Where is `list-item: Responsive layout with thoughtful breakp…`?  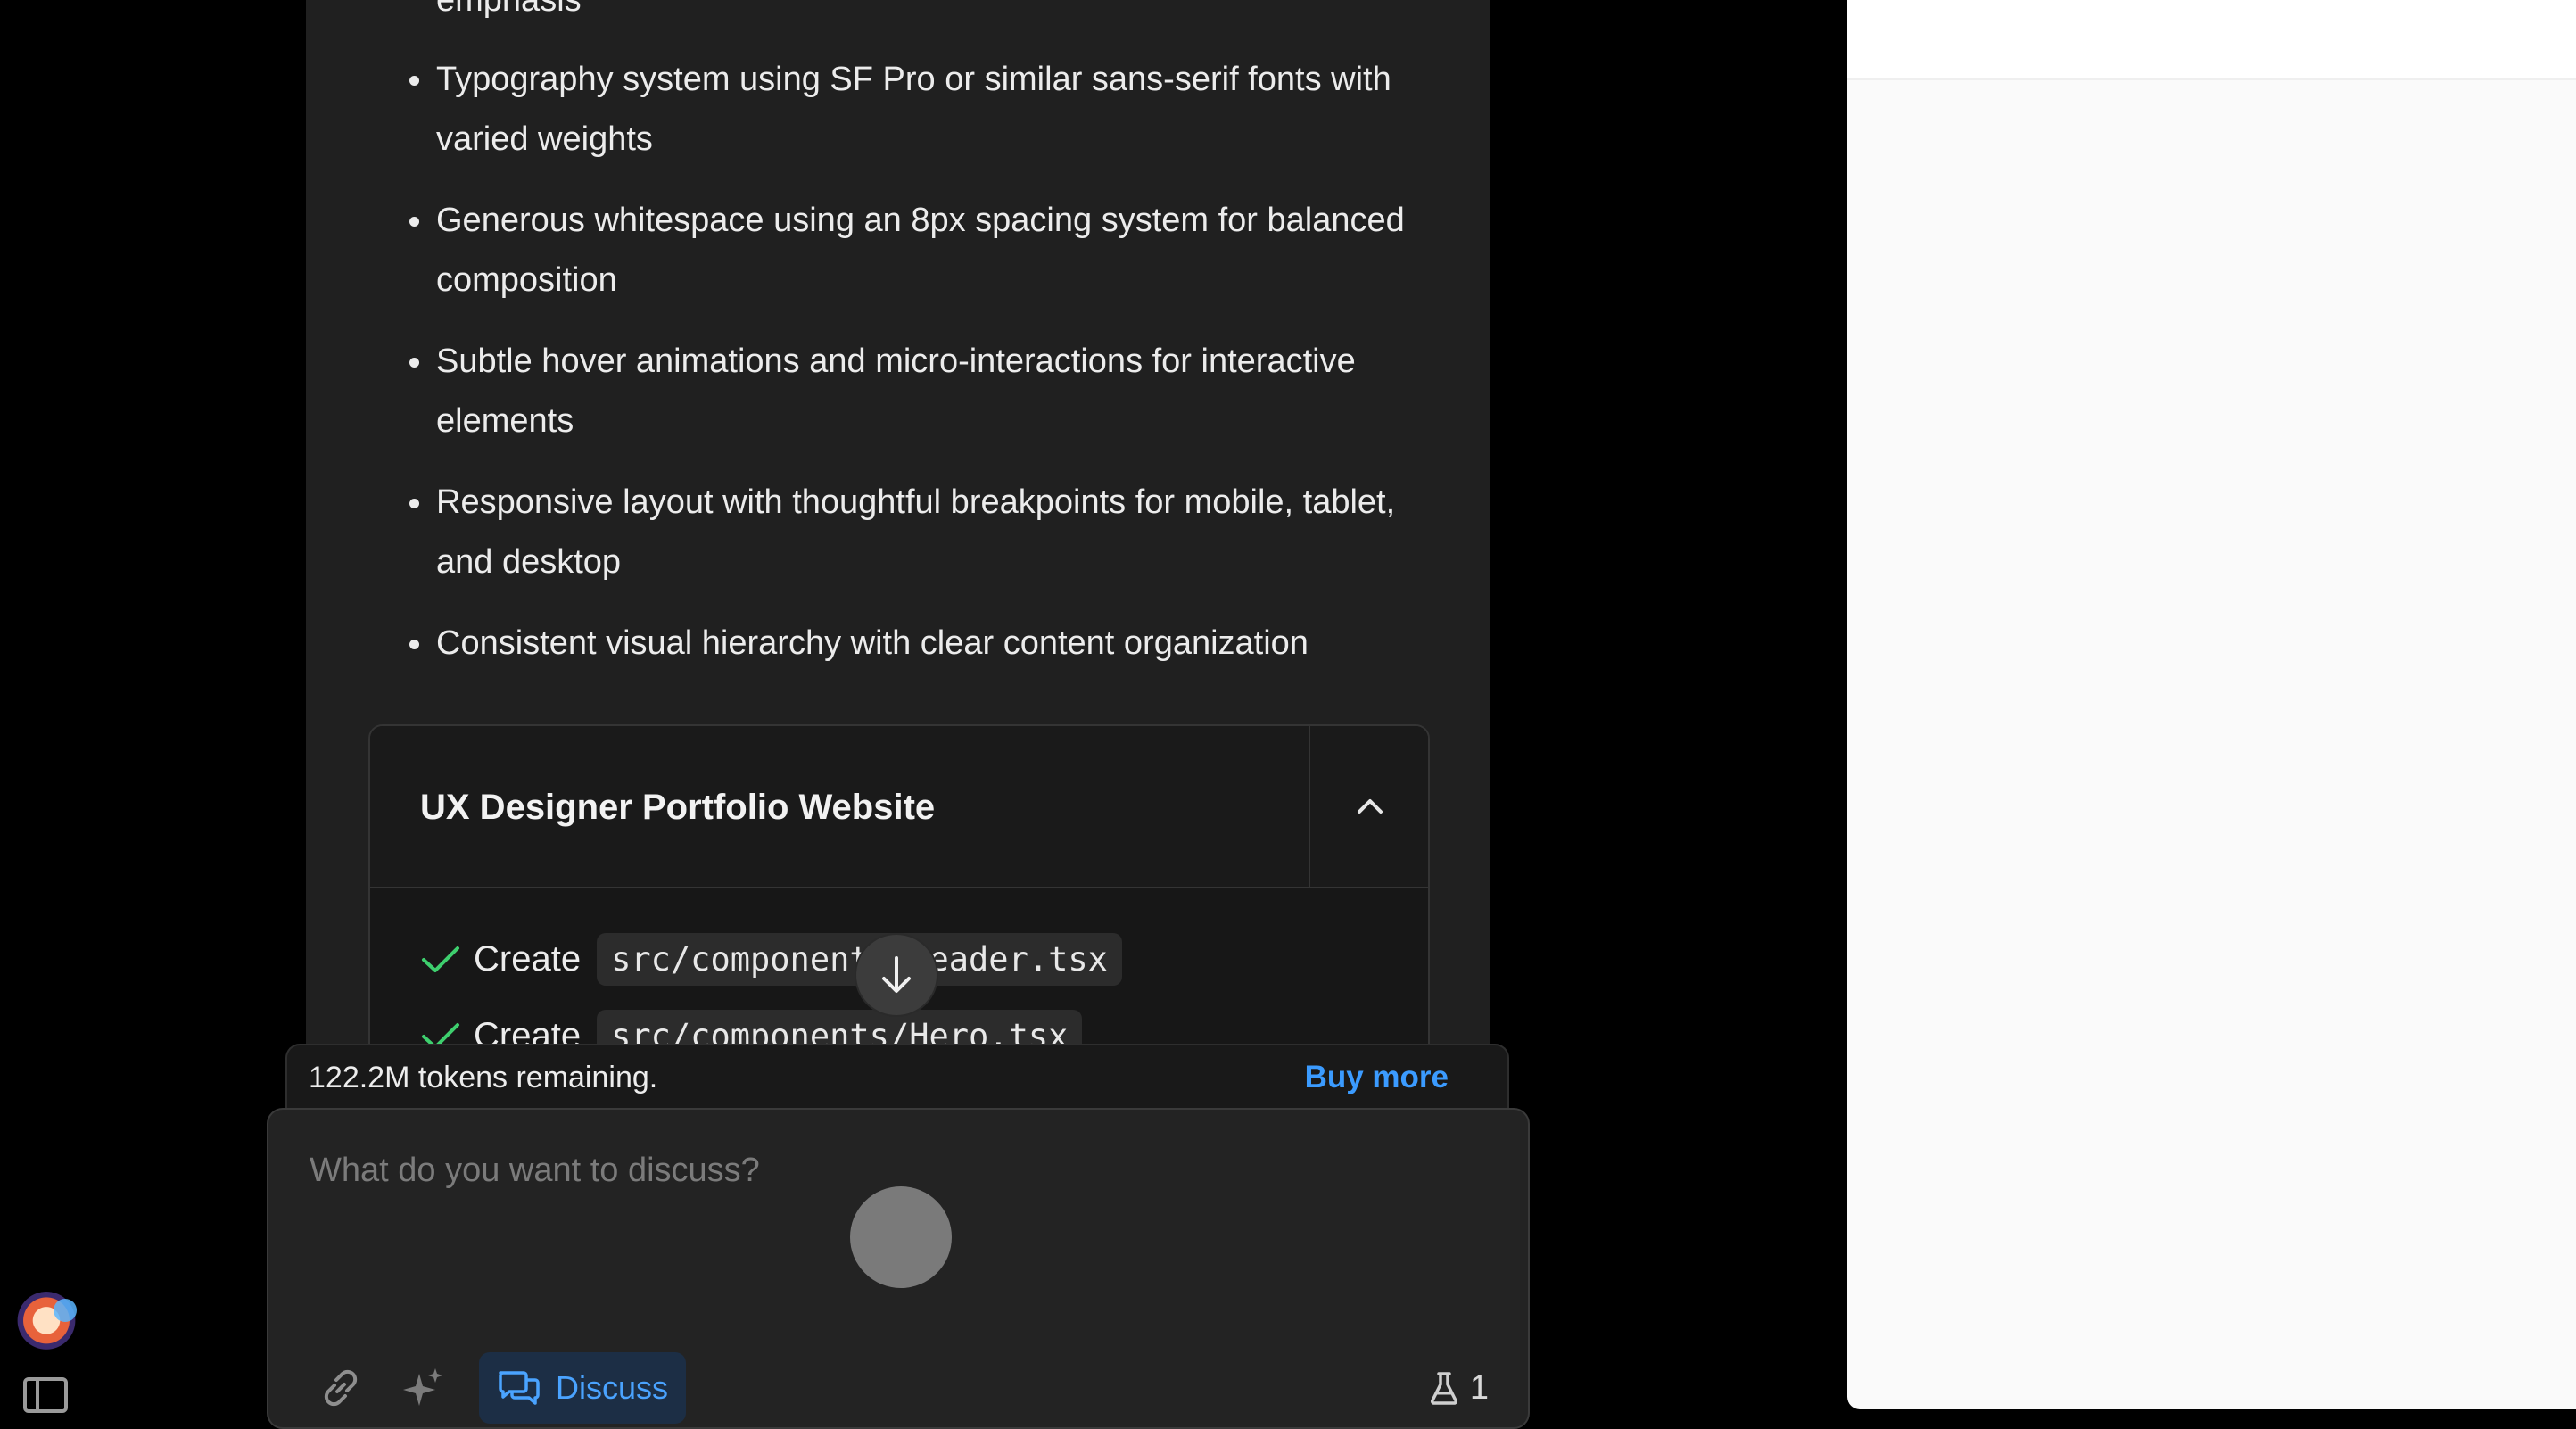
list-item: Responsive layout with thoughtful breakp… is located at coordinates (921, 532).